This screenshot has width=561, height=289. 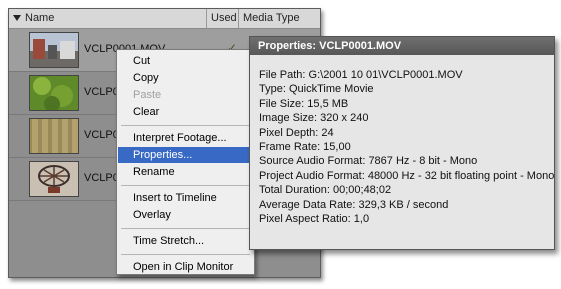 I want to click on clip-thumbnail-drawing, so click(x=54, y=179).